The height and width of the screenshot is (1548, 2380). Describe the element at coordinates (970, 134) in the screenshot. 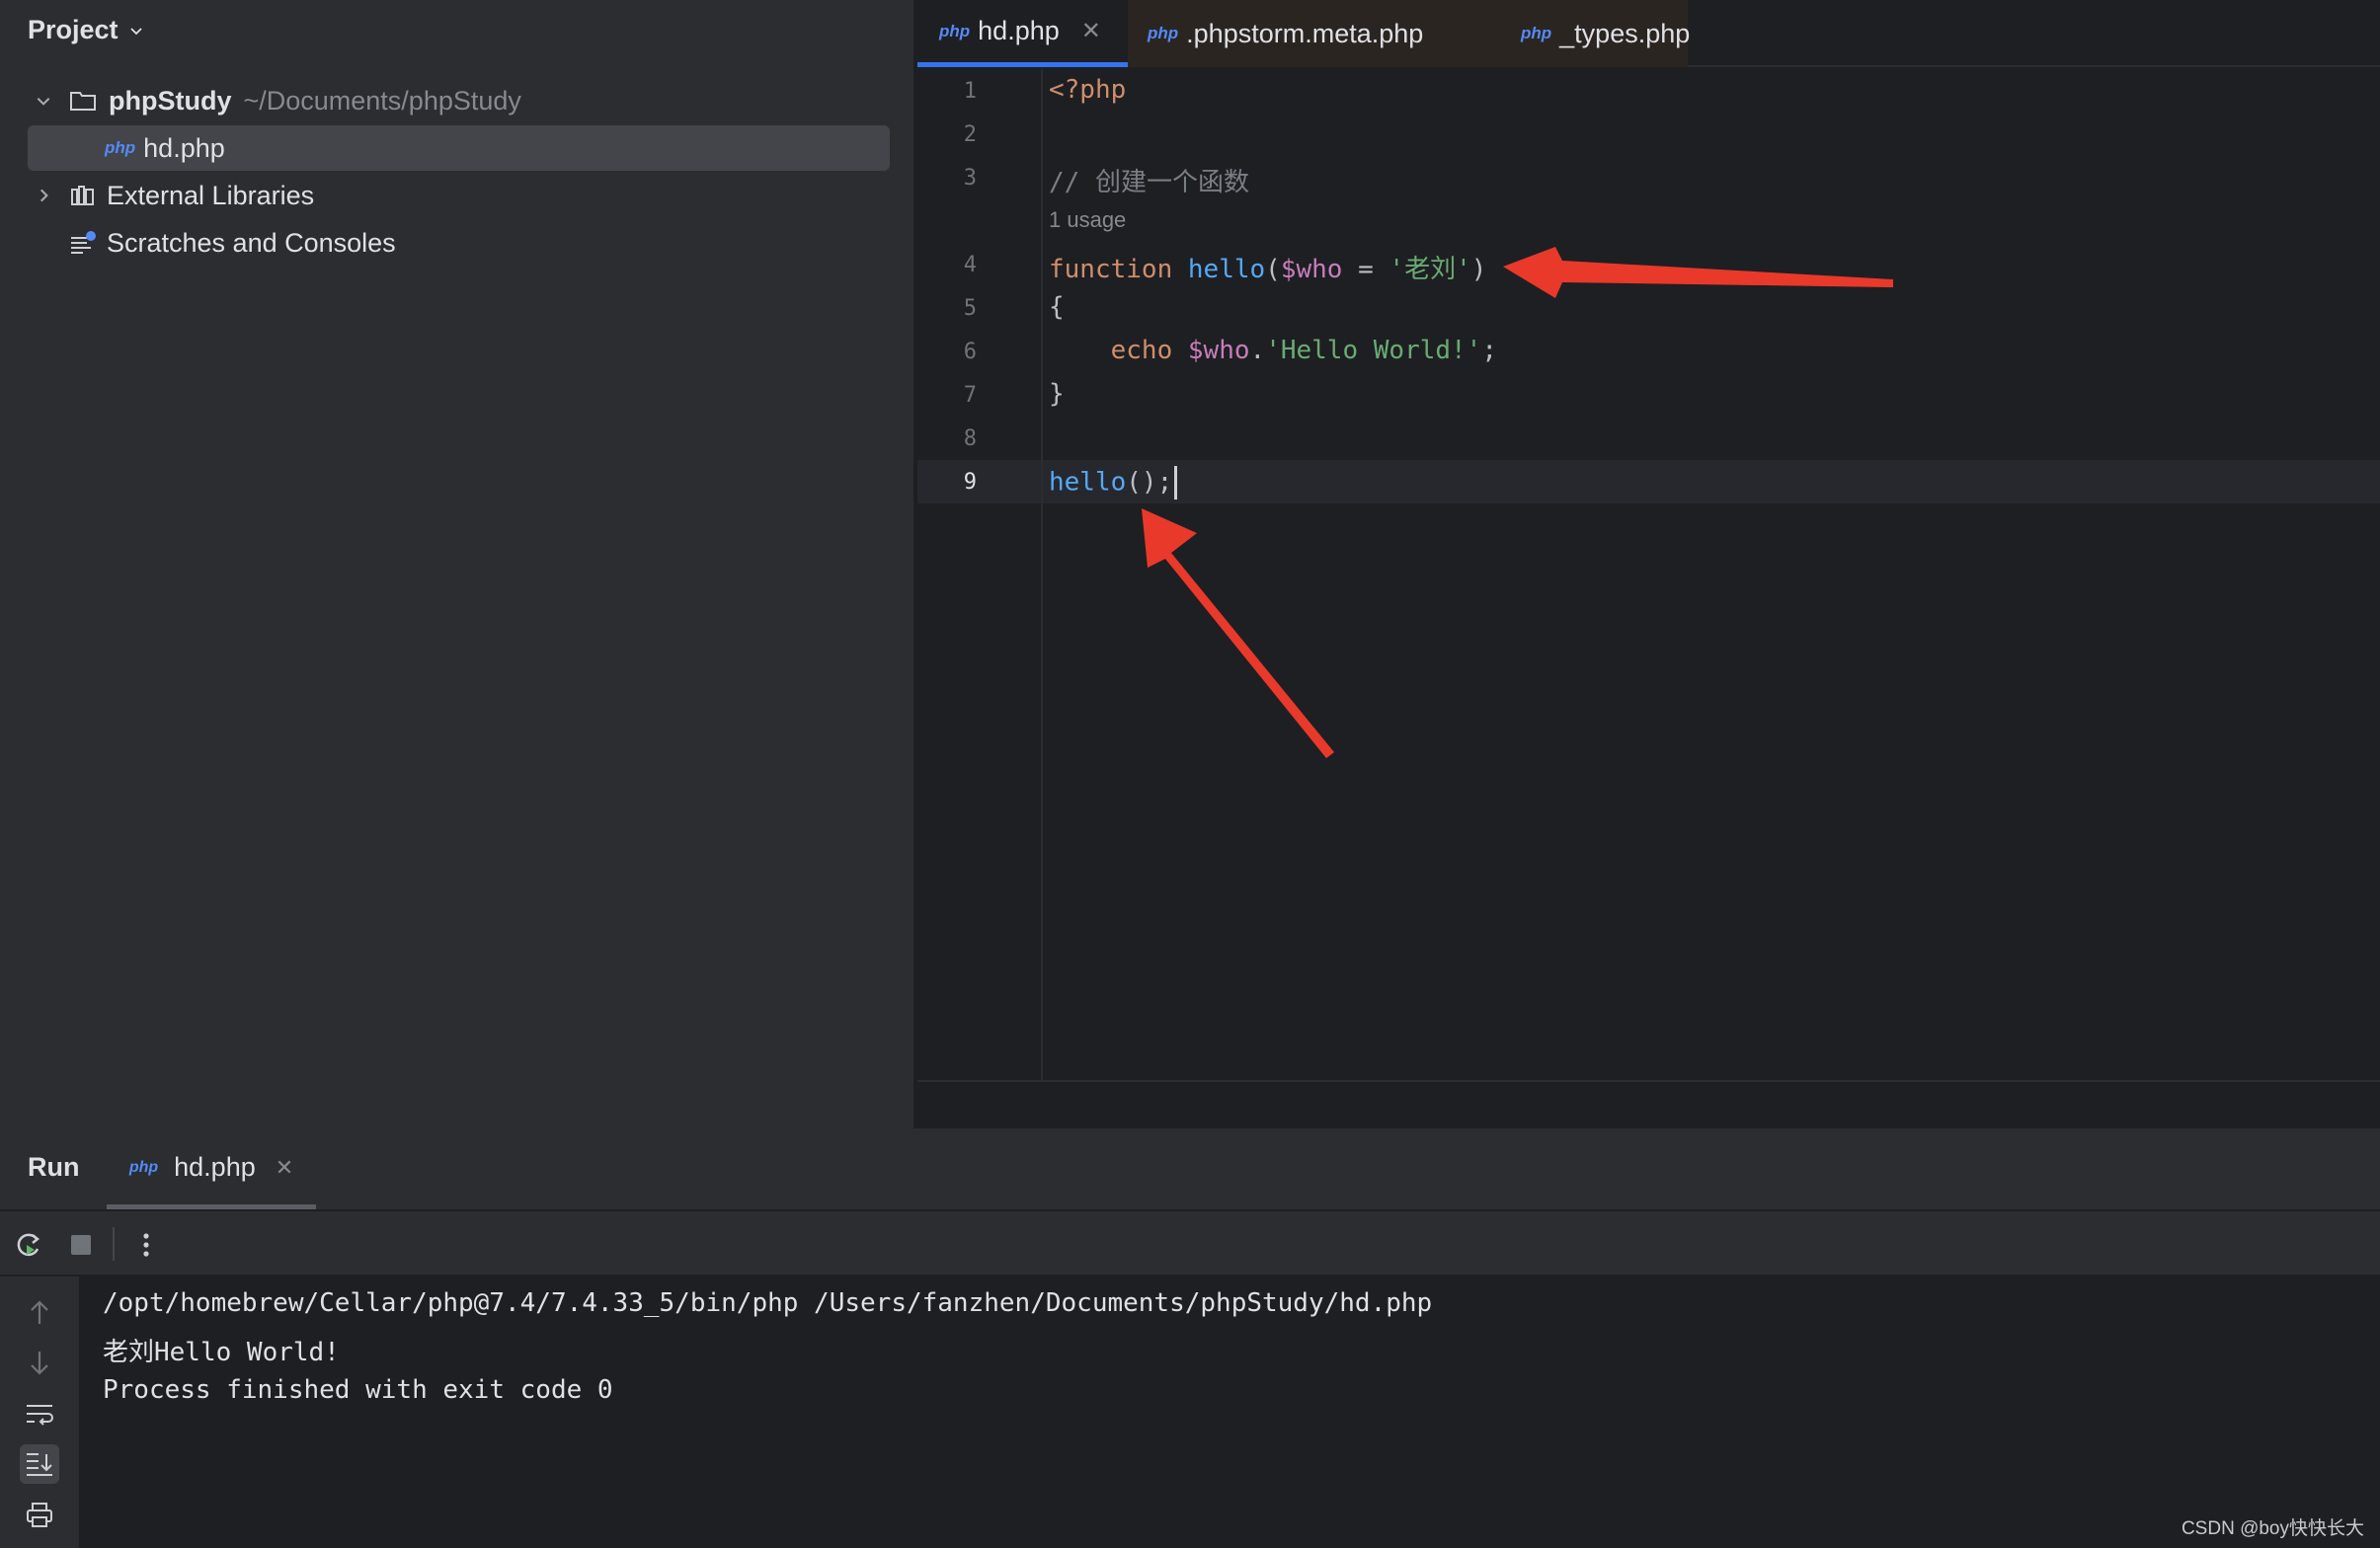

I see `line-number: 2` at that location.